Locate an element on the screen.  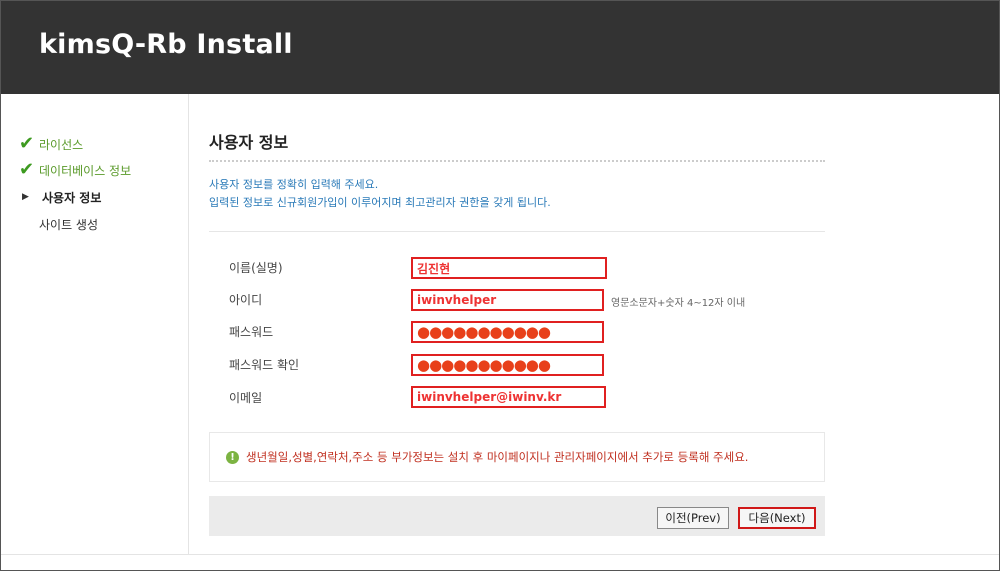
description-line: 입력된 정보로 신규회원가입이 이루어지며 최고관리자 권한을 갖게 됩니다. is located at coordinates (380, 202).